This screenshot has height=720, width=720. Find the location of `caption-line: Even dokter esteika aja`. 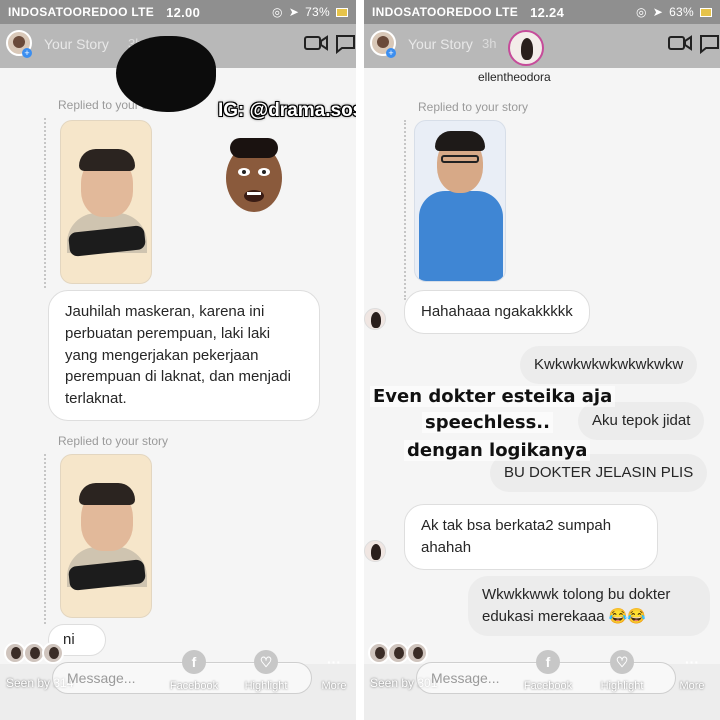

caption-line: Even dokter esteika aja is located at coordinates (493, 396).